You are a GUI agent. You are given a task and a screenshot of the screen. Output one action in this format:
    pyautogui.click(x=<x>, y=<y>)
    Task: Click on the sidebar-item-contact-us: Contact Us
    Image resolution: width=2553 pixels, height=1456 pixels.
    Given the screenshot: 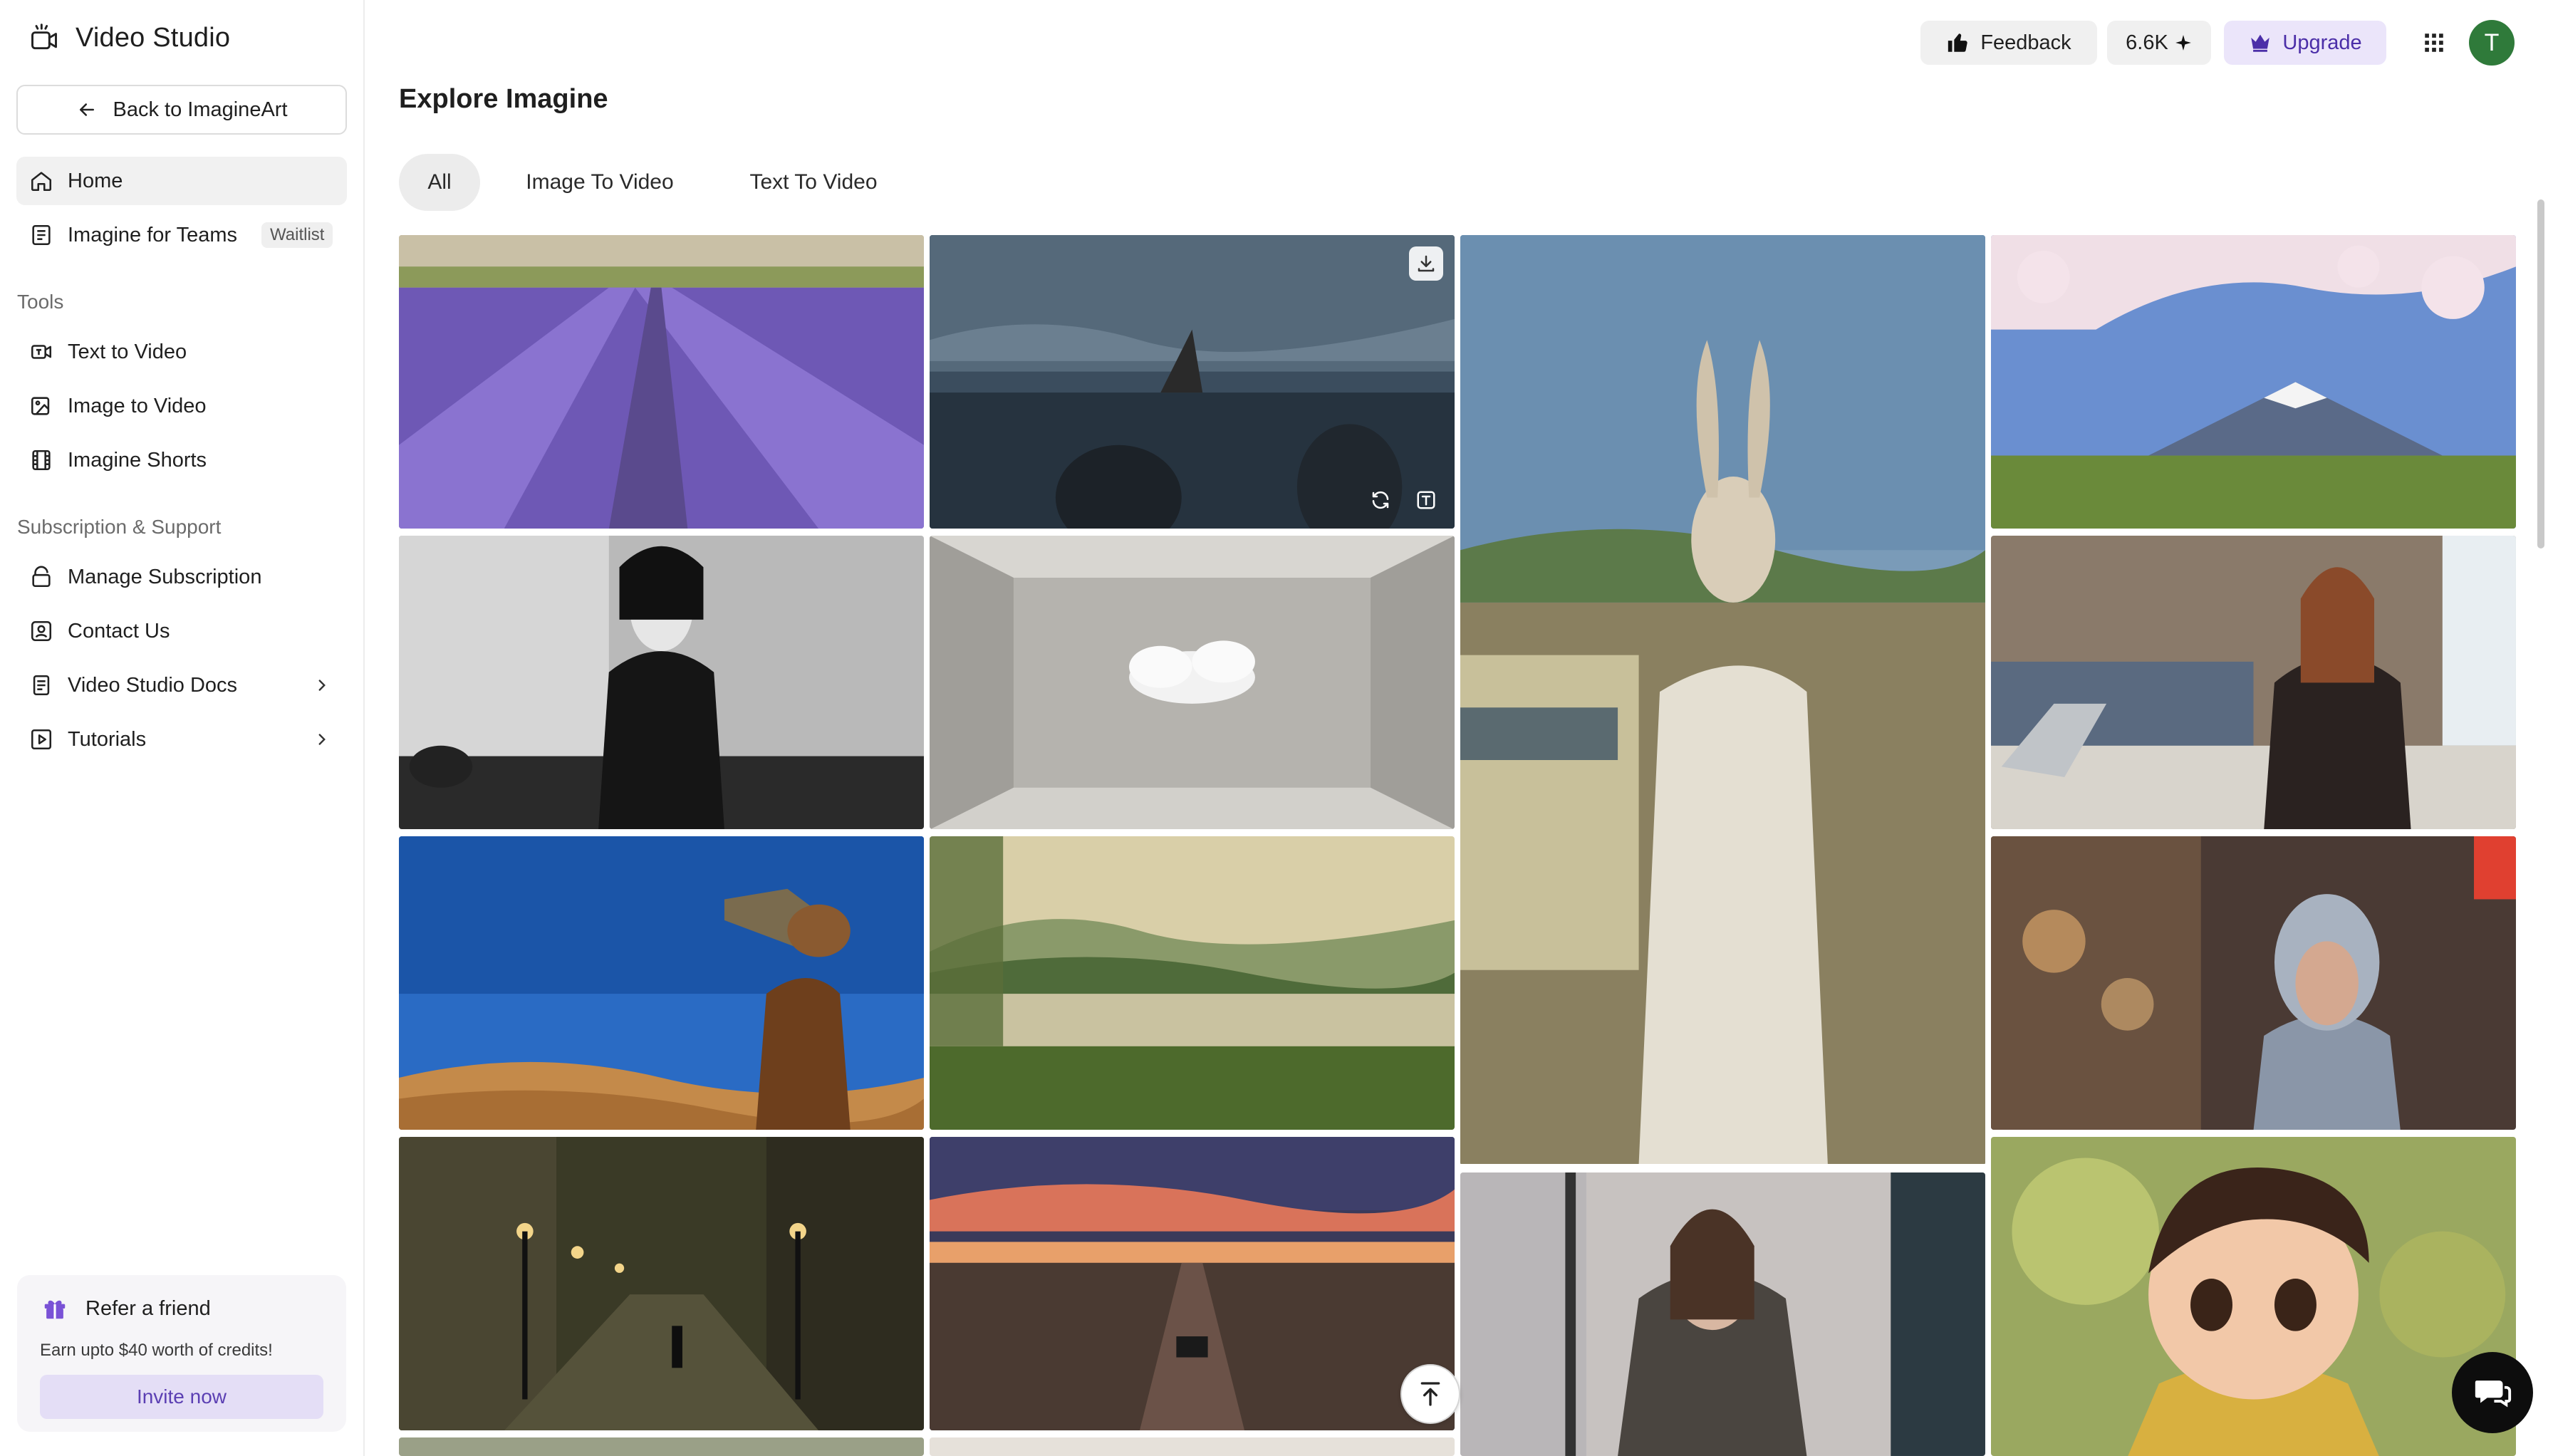 What is the action you would take?
    pyautogui.click(x=182, y=631)
    